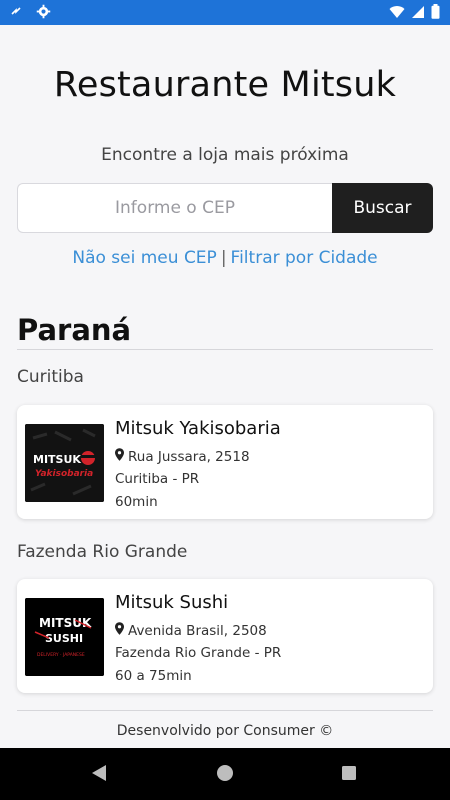 The height and width of the screenshot is (800, 450). What do you see at coordinates (174, 208) in the screenshot?
I see `cep-input` at bounding box center [174, 208].